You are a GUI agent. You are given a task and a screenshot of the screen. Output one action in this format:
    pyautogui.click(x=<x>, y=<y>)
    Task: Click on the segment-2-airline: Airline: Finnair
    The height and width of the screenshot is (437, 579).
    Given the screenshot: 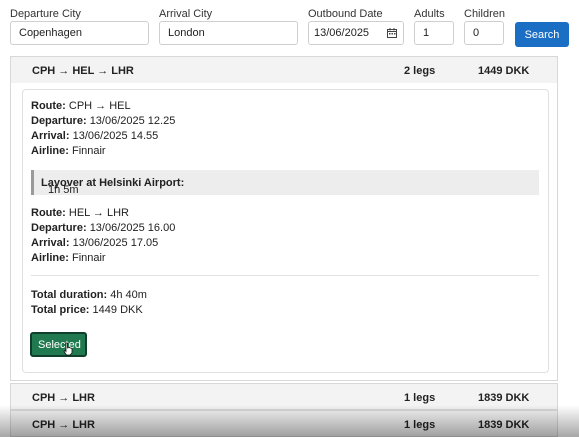 What is the action you would take?
    pyautogui.click(x=68, y=258)
    